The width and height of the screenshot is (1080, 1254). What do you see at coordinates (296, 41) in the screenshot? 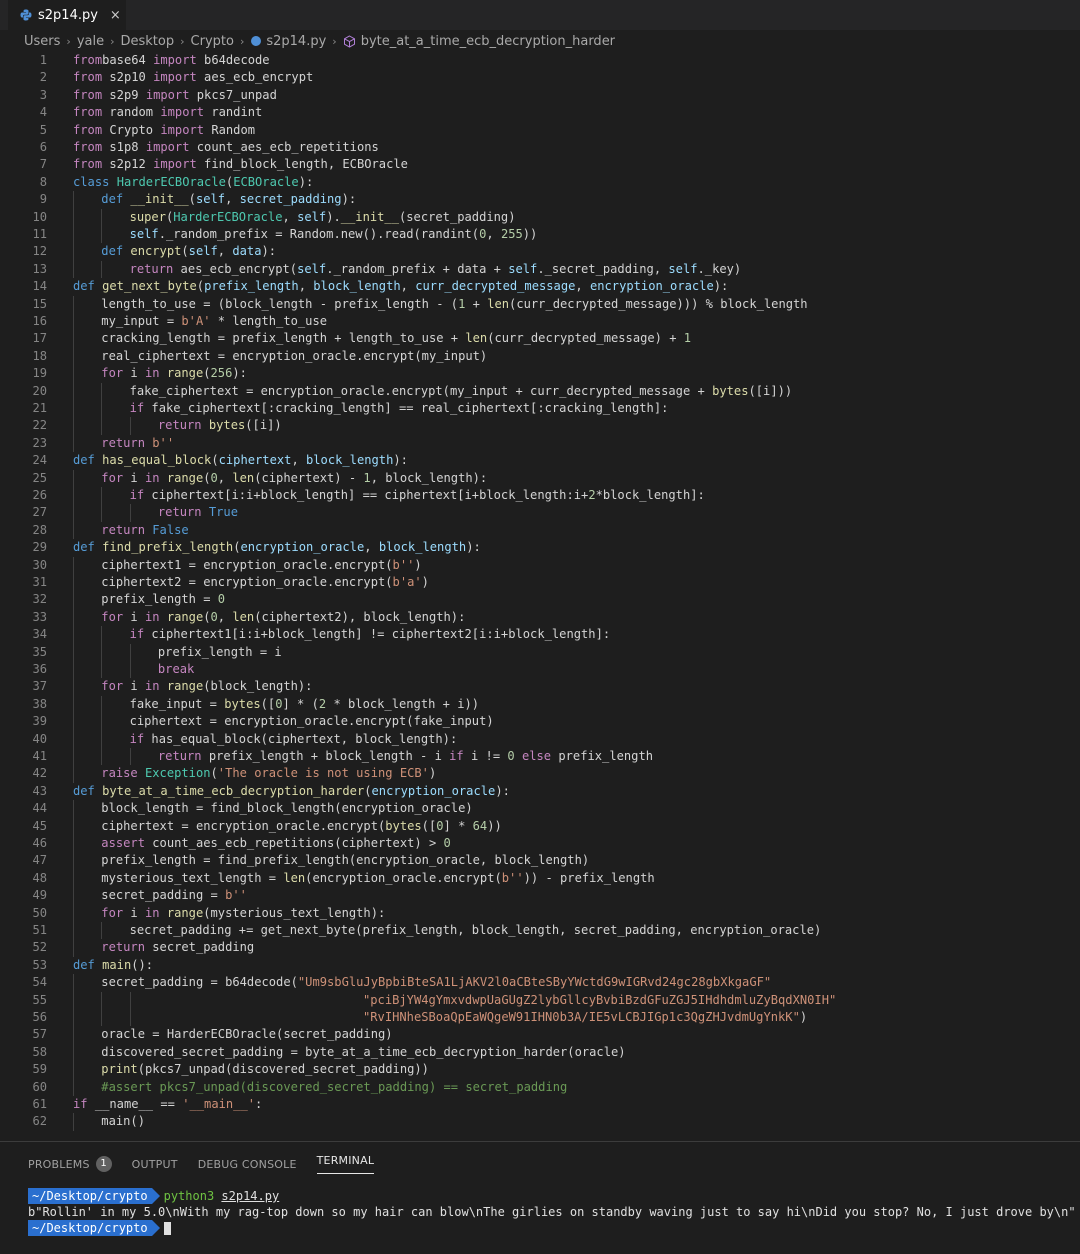
I see `breadcrumb-file: s2p14.py` at bounding box center [296, 41].